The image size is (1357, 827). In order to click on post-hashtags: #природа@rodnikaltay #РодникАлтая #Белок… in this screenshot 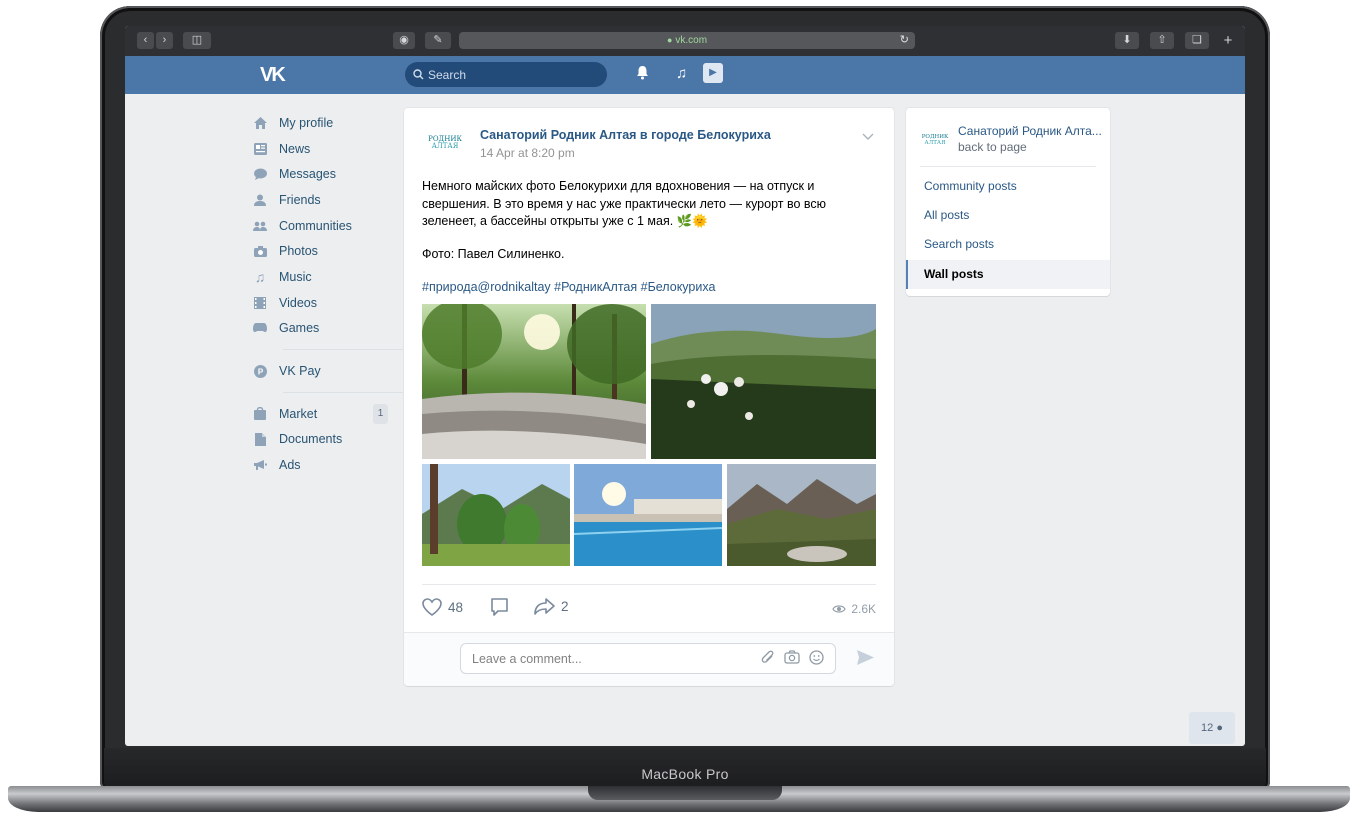, I will do `click(568, 287)`.